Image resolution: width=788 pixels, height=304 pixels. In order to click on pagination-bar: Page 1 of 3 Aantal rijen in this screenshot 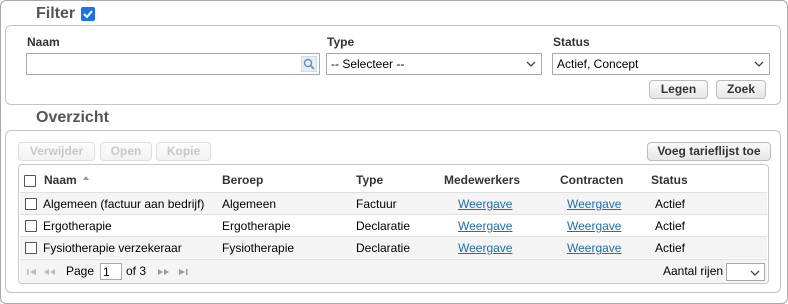, I will do `click(393, 271)`.